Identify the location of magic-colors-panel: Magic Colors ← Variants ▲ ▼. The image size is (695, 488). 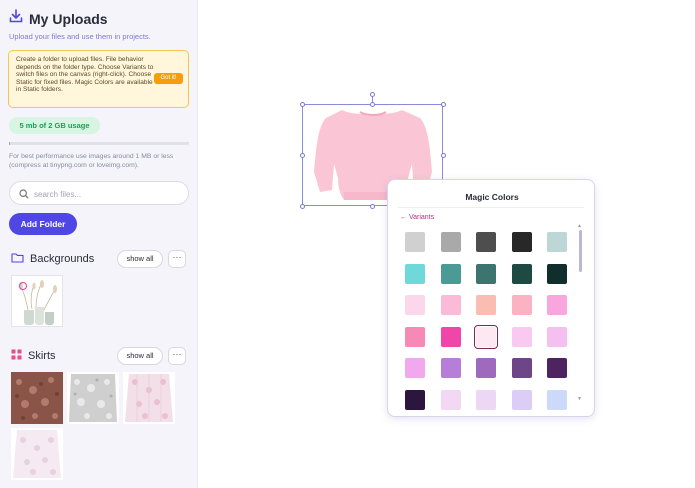
(491, 298).